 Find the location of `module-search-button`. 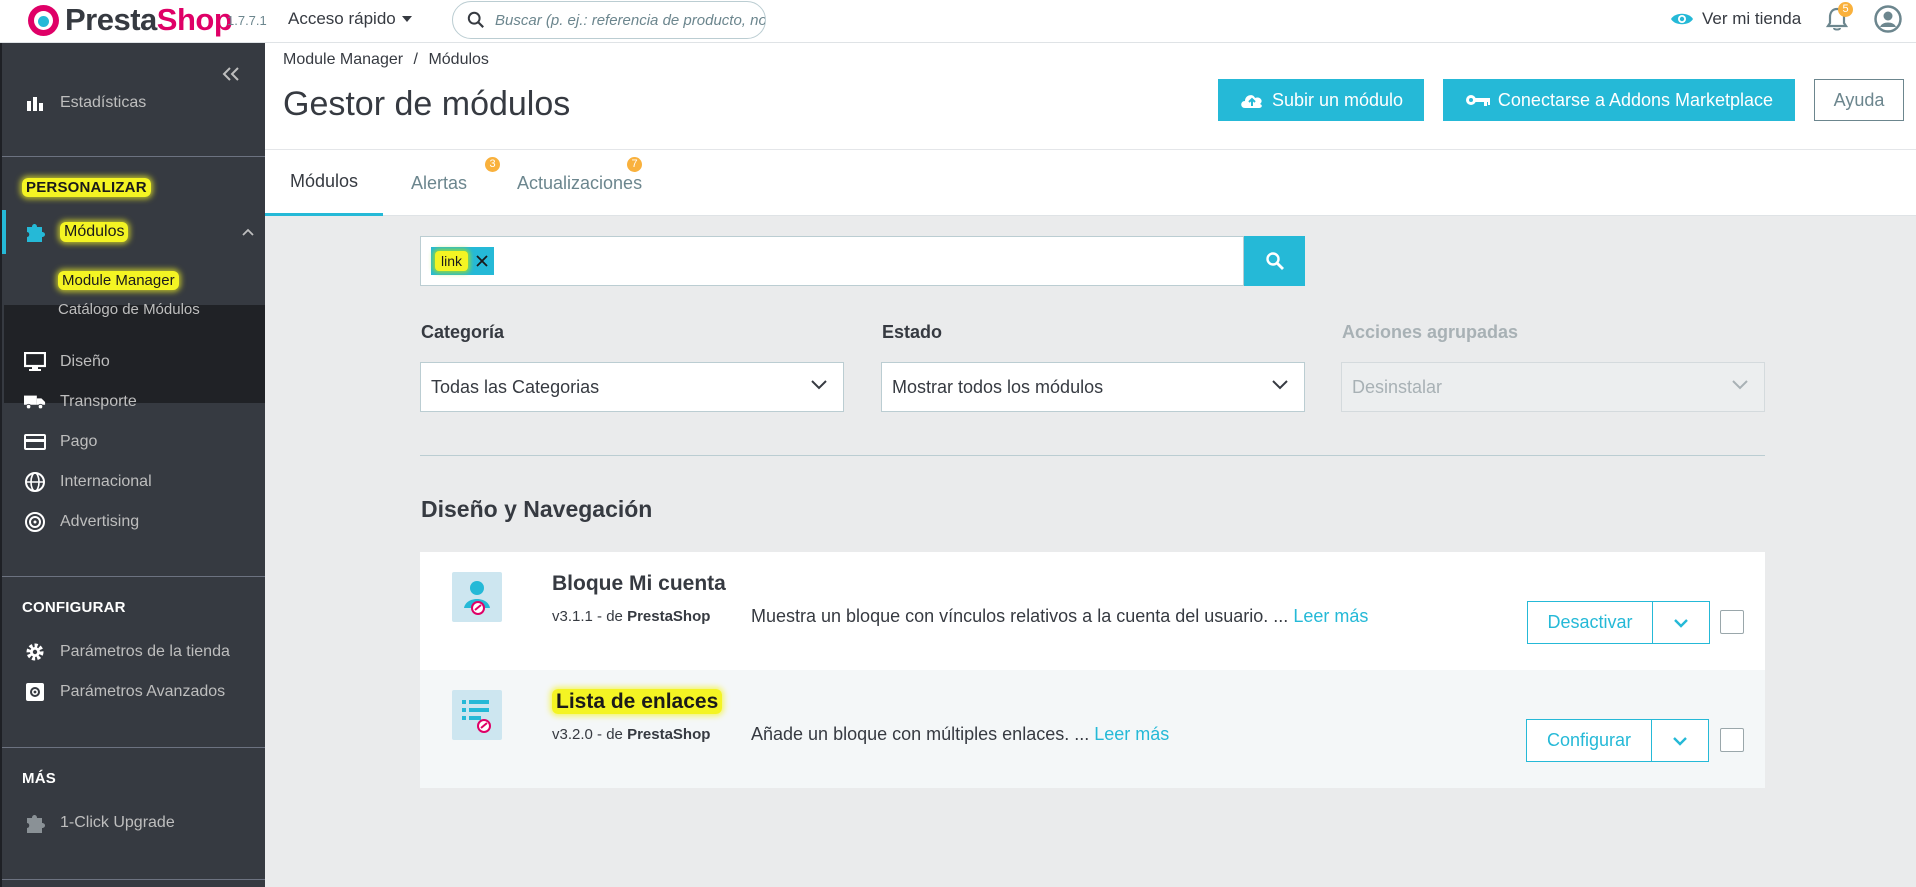

module-search-button is located at coordinates (1274, 261).